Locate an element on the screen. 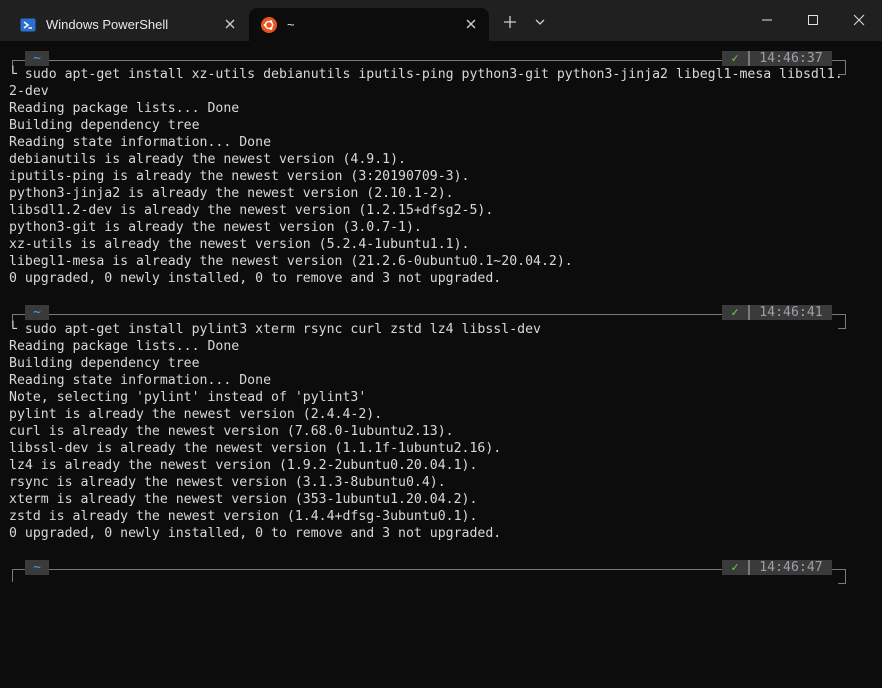 The image size is (882, 688). powershell-icon is located at coordinates (28, 25).